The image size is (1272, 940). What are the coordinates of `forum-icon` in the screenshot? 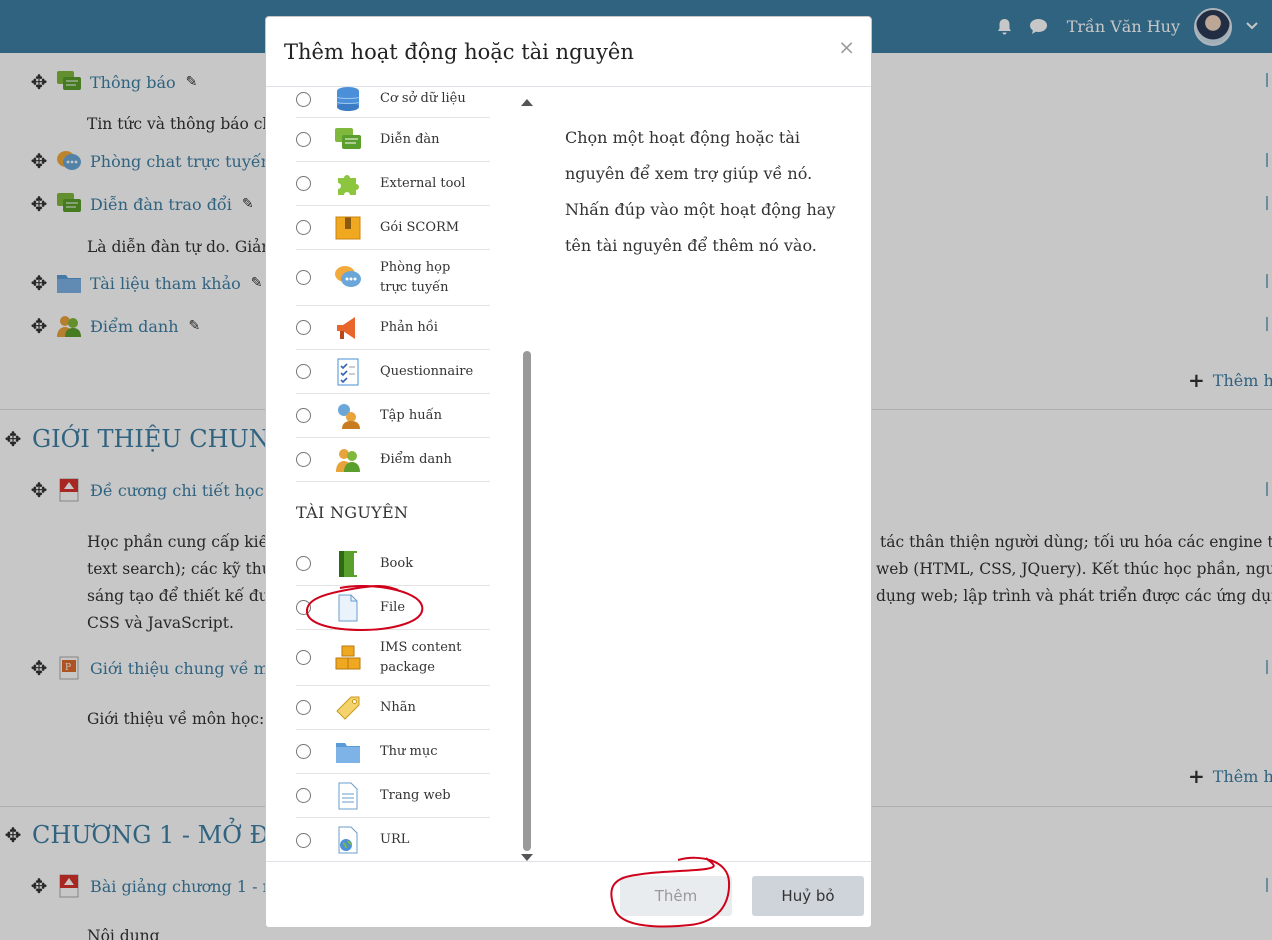 It's located at (348, 138).